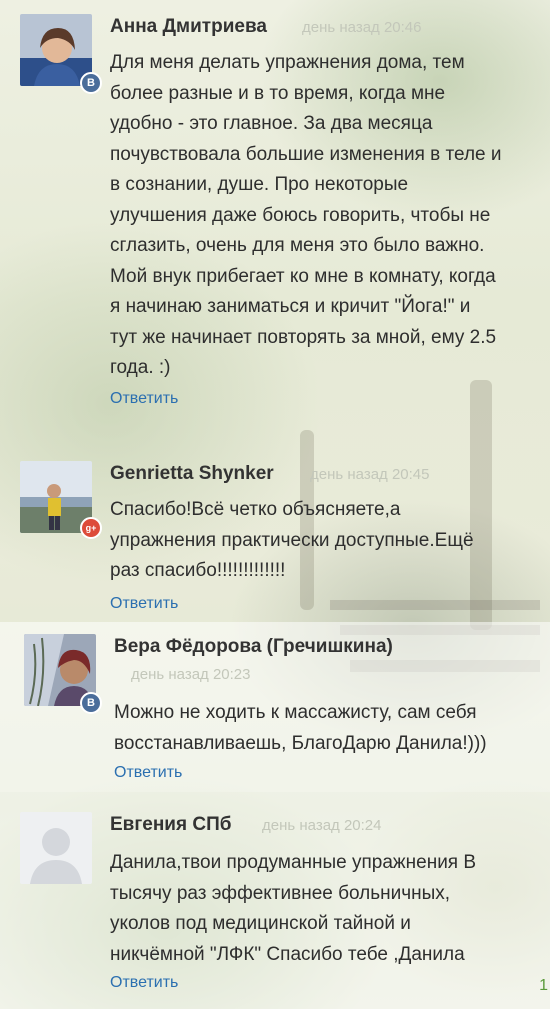  Describe the element at coordinates (543, 985) in the screenshot. I see `corner-marker: 1` at that location.